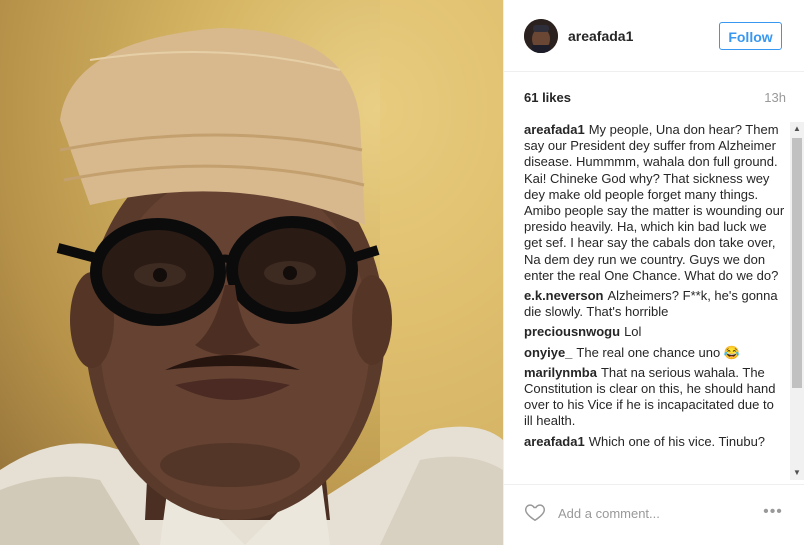  What do you see at coordinates (797, 473) in the screenshot?
I see `scroll-down-arrow-icon: ▼` at bounding box center [797, 473].